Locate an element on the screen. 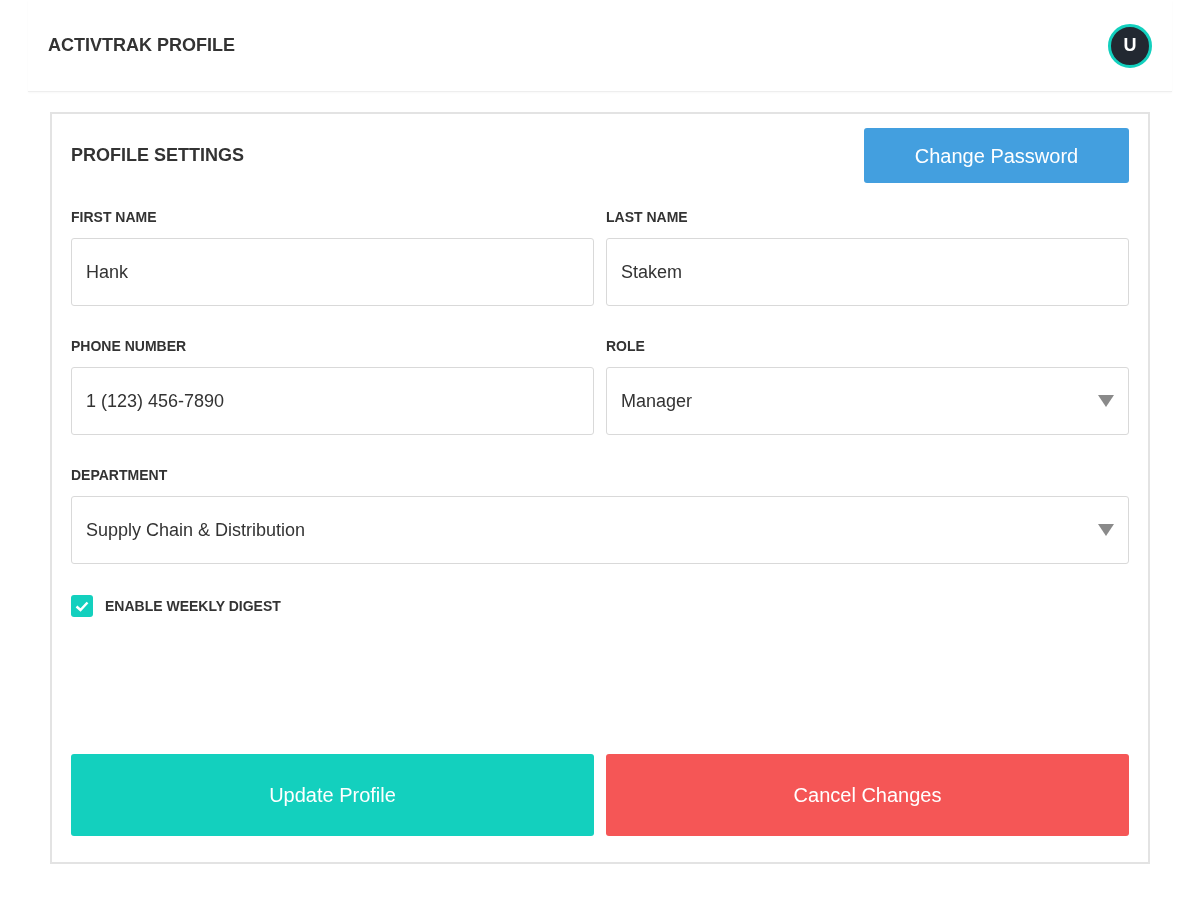  dropdown-field: Supply Chain & Distribution is located at coordinates (600, 530).